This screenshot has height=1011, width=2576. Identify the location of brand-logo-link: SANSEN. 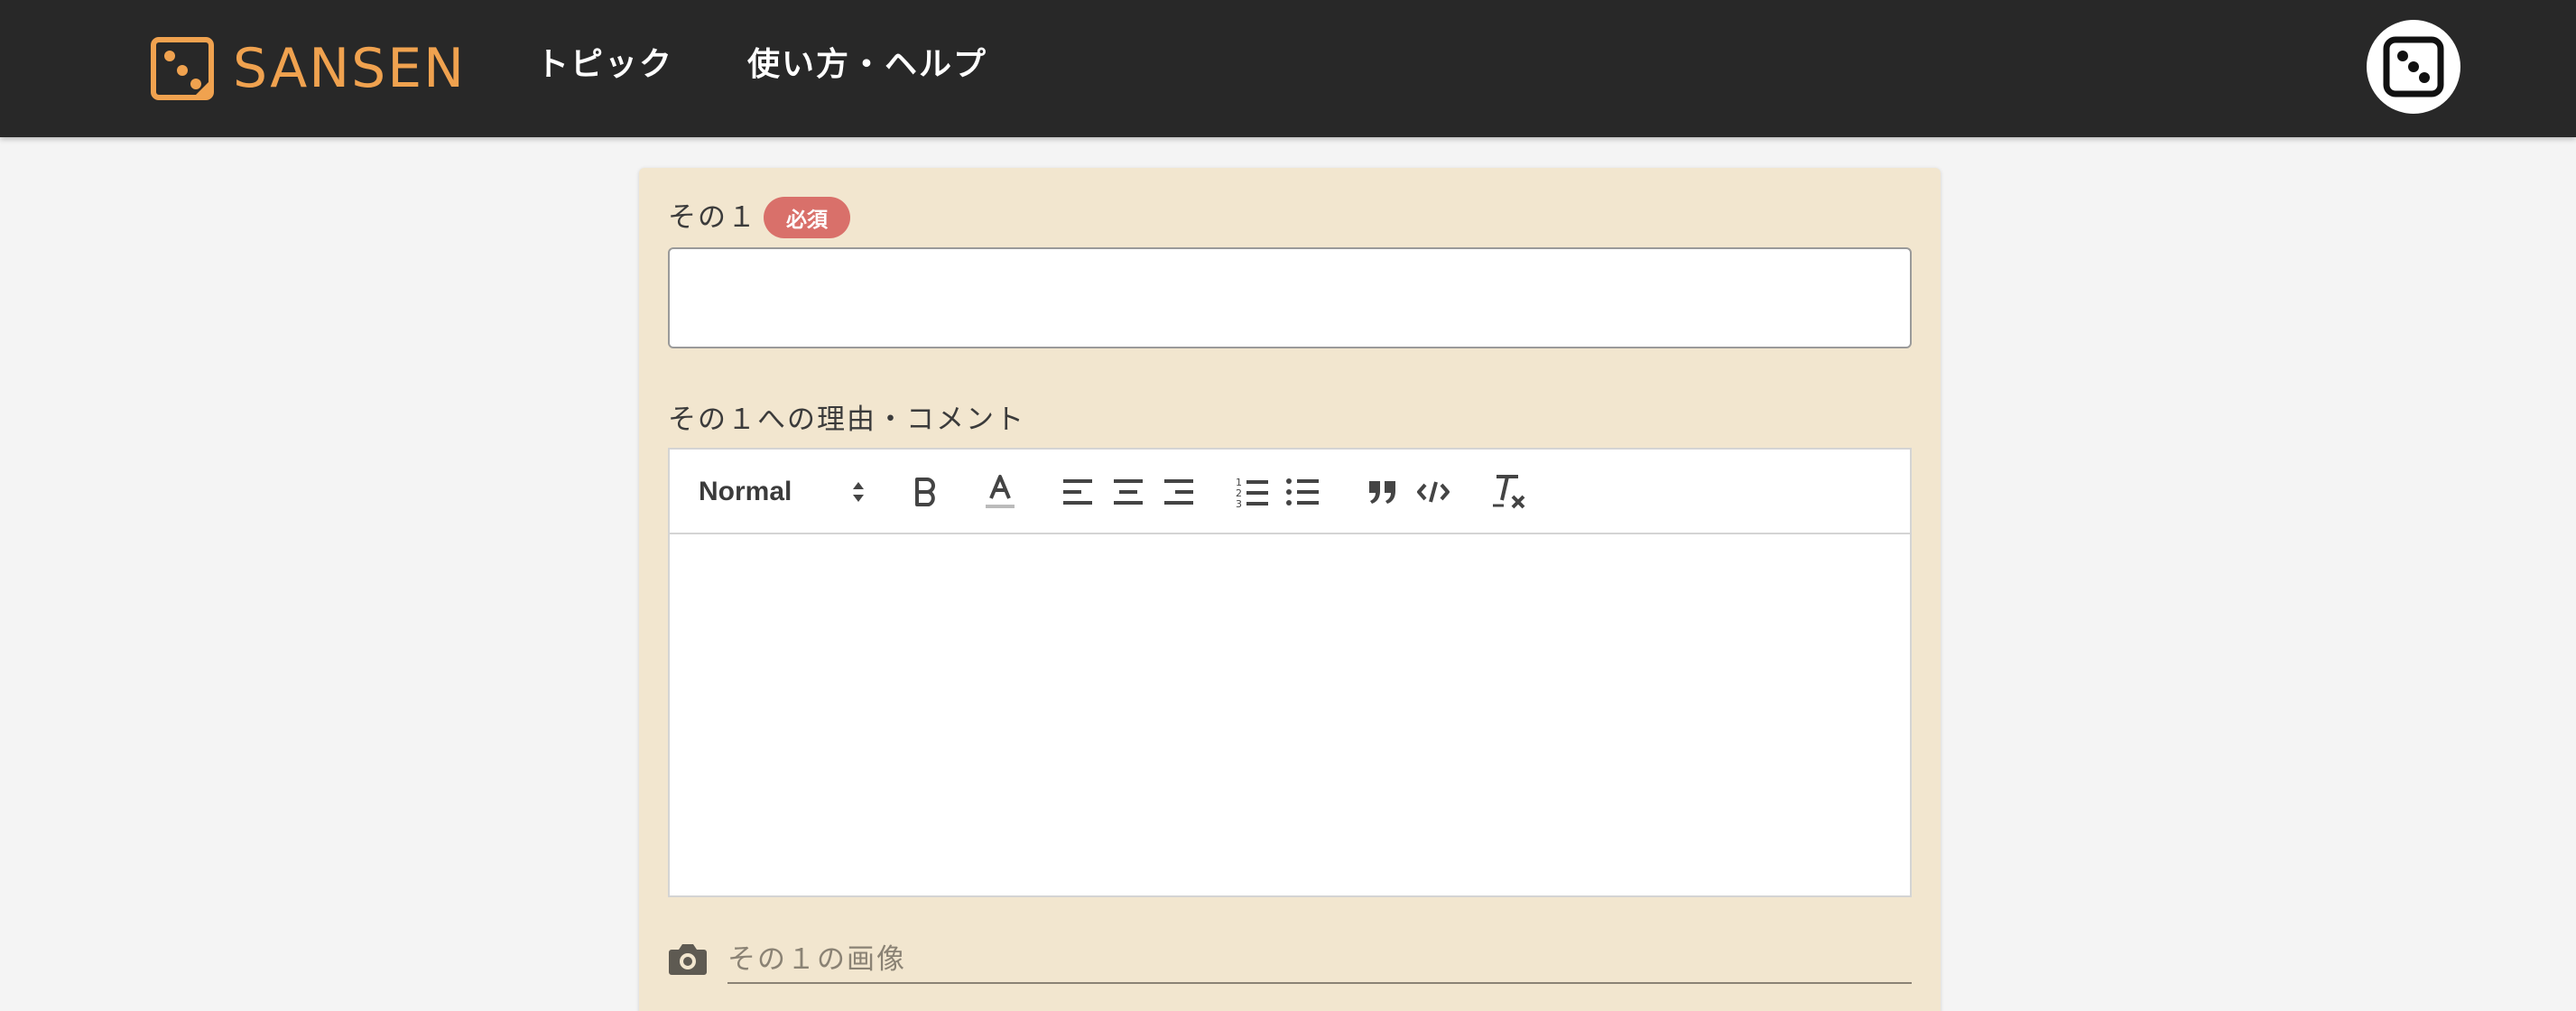
(308, 68).